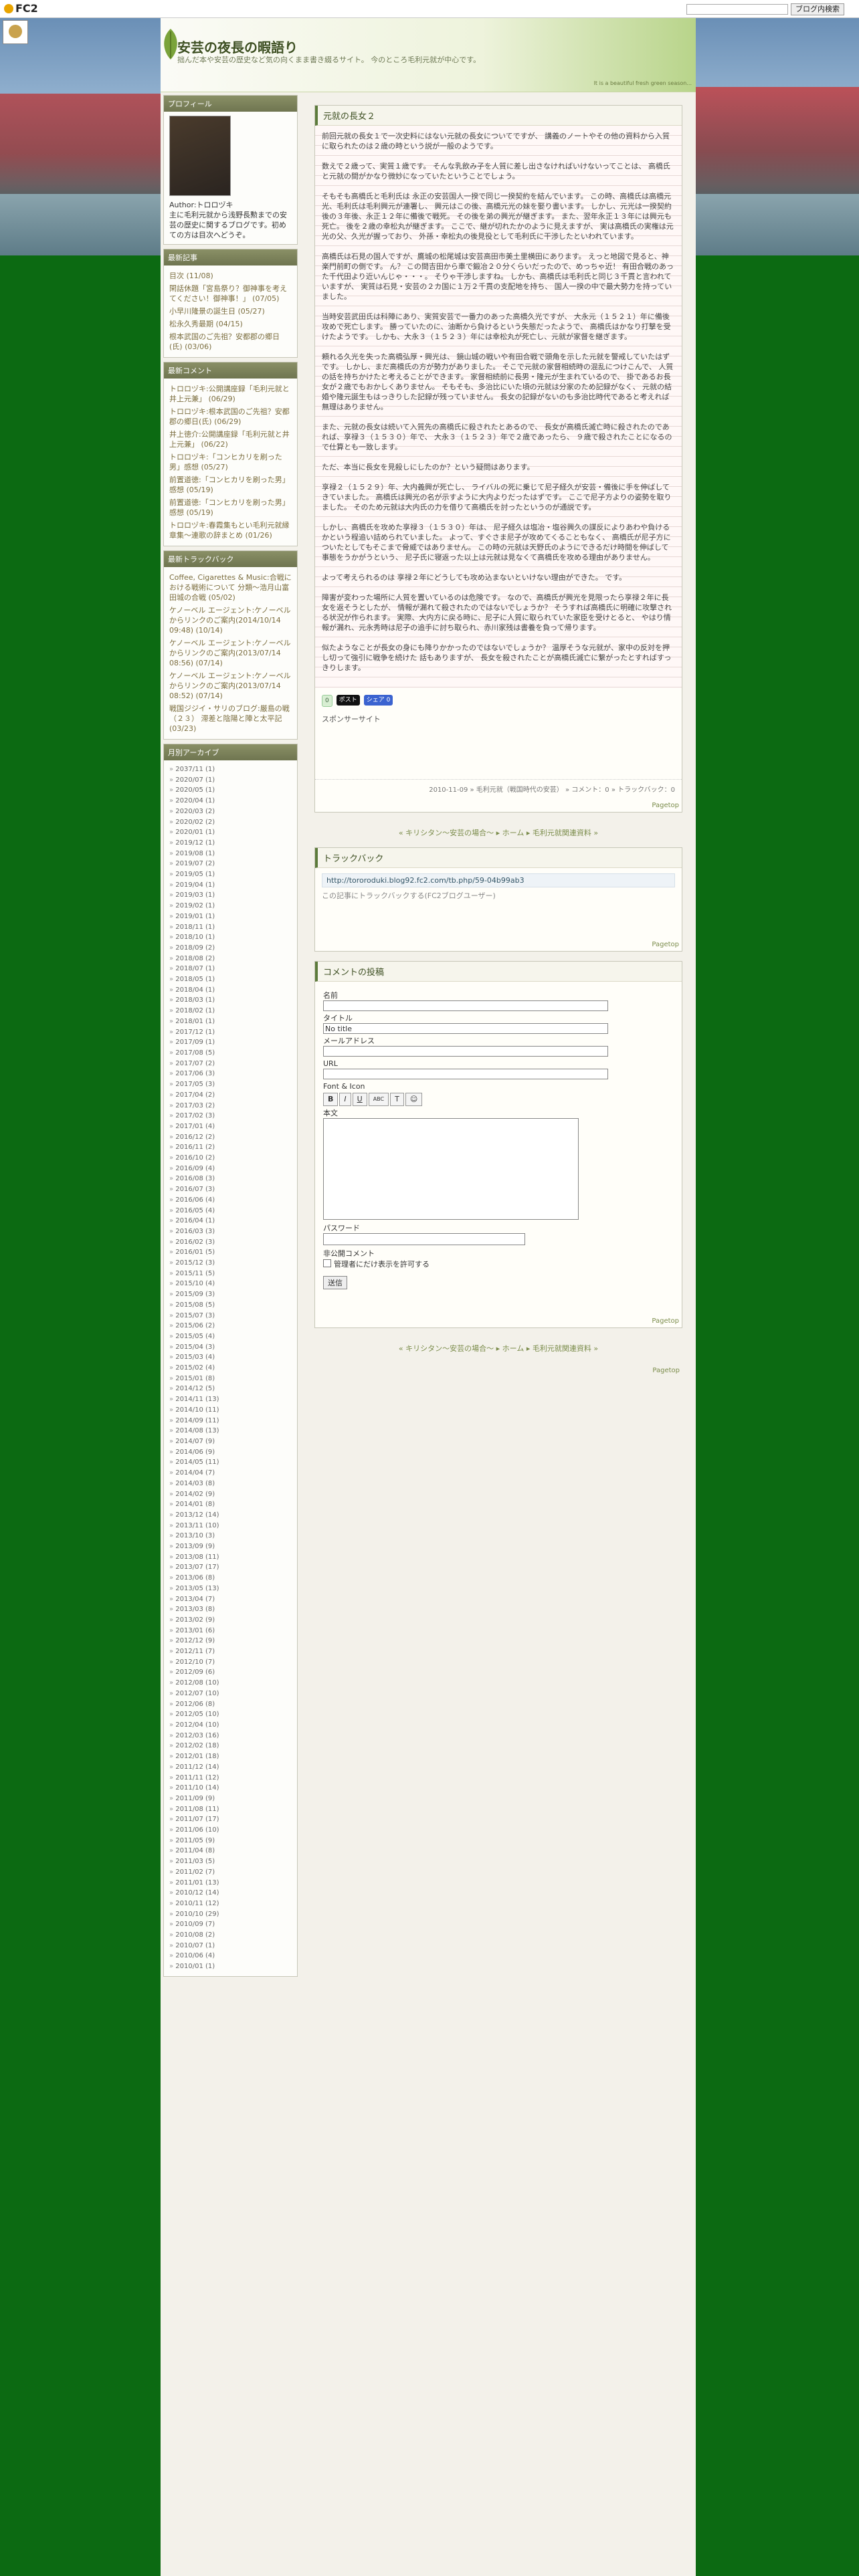 The height and width of the screenshot is (2576, 859). I want to click on archive-item: 2011/02 (7), so click(231, 1872).